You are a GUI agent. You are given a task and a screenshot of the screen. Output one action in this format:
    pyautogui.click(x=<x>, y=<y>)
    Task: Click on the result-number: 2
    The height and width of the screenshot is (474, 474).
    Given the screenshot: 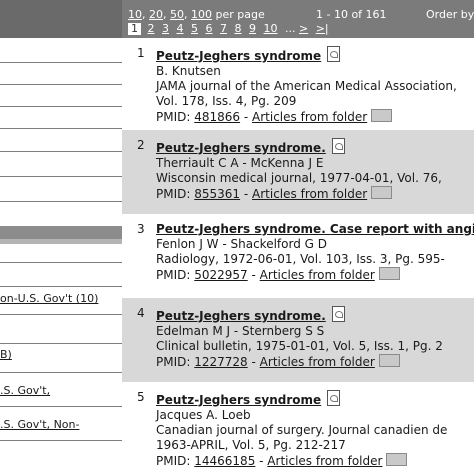 What is the action you would take?
    pyautogui.click(x=141, y=145)
    